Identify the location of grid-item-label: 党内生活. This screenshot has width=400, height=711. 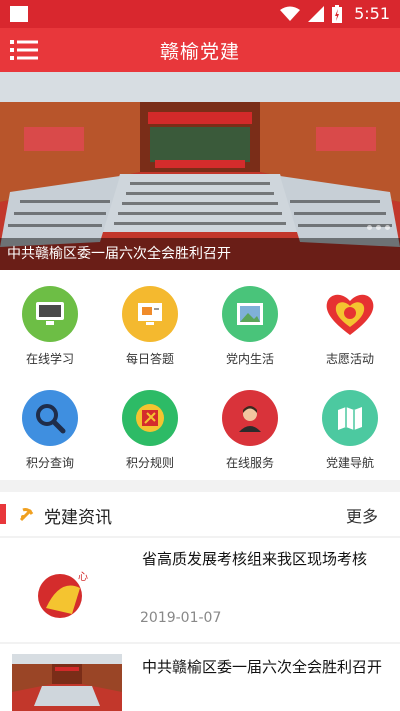
(249, 359).